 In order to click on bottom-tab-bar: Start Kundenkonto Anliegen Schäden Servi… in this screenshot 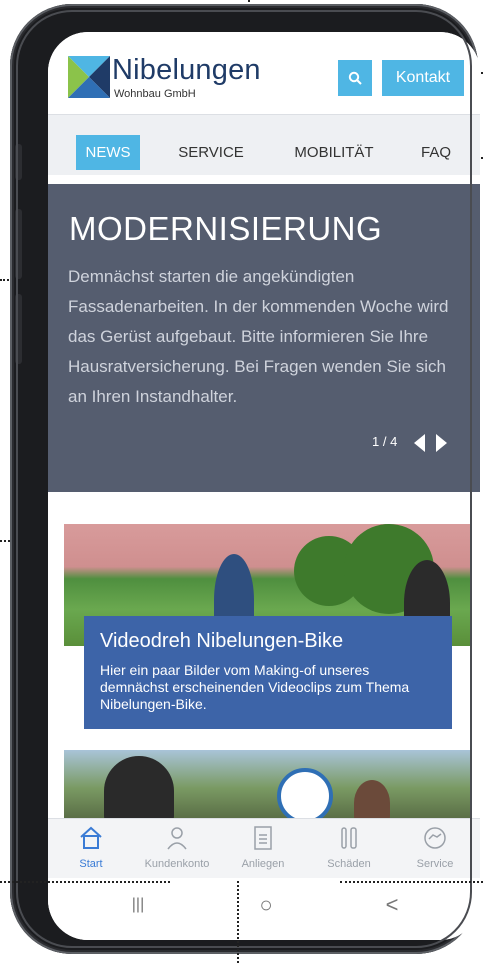, I will do `click(264, 848)`.